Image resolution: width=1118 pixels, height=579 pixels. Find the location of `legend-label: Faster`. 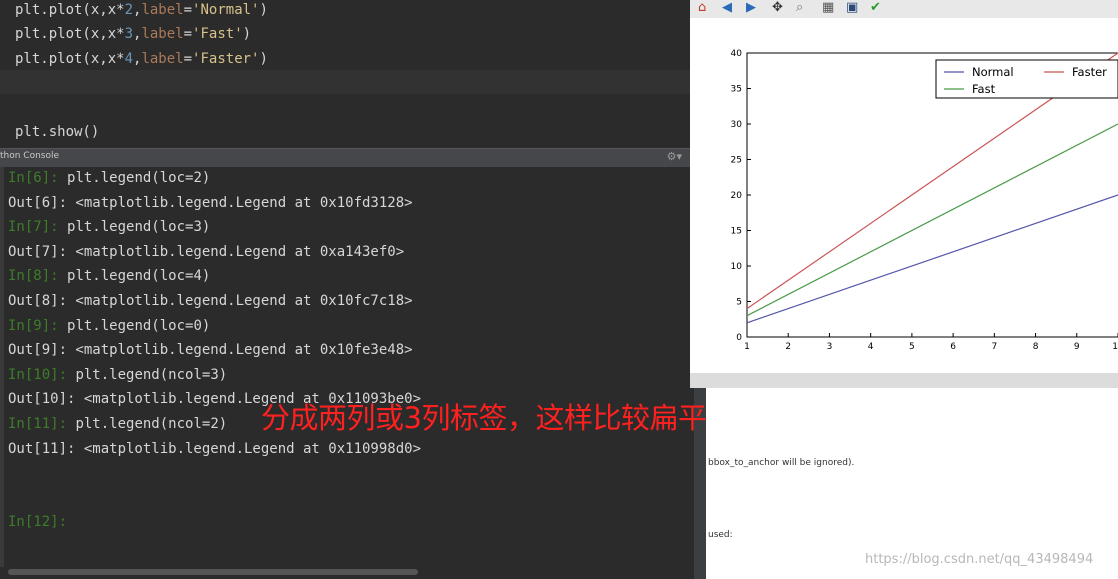

legend-label: Faster is located at coordinates (1089, 72).